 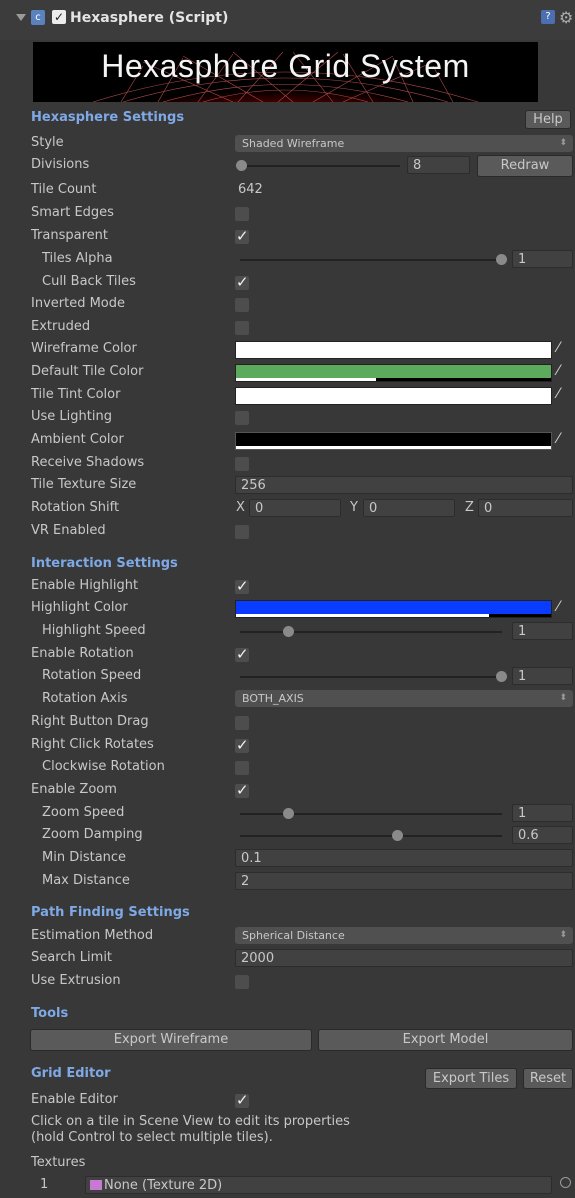 I want to click on script-icon: c, so click(x=38, y=17).